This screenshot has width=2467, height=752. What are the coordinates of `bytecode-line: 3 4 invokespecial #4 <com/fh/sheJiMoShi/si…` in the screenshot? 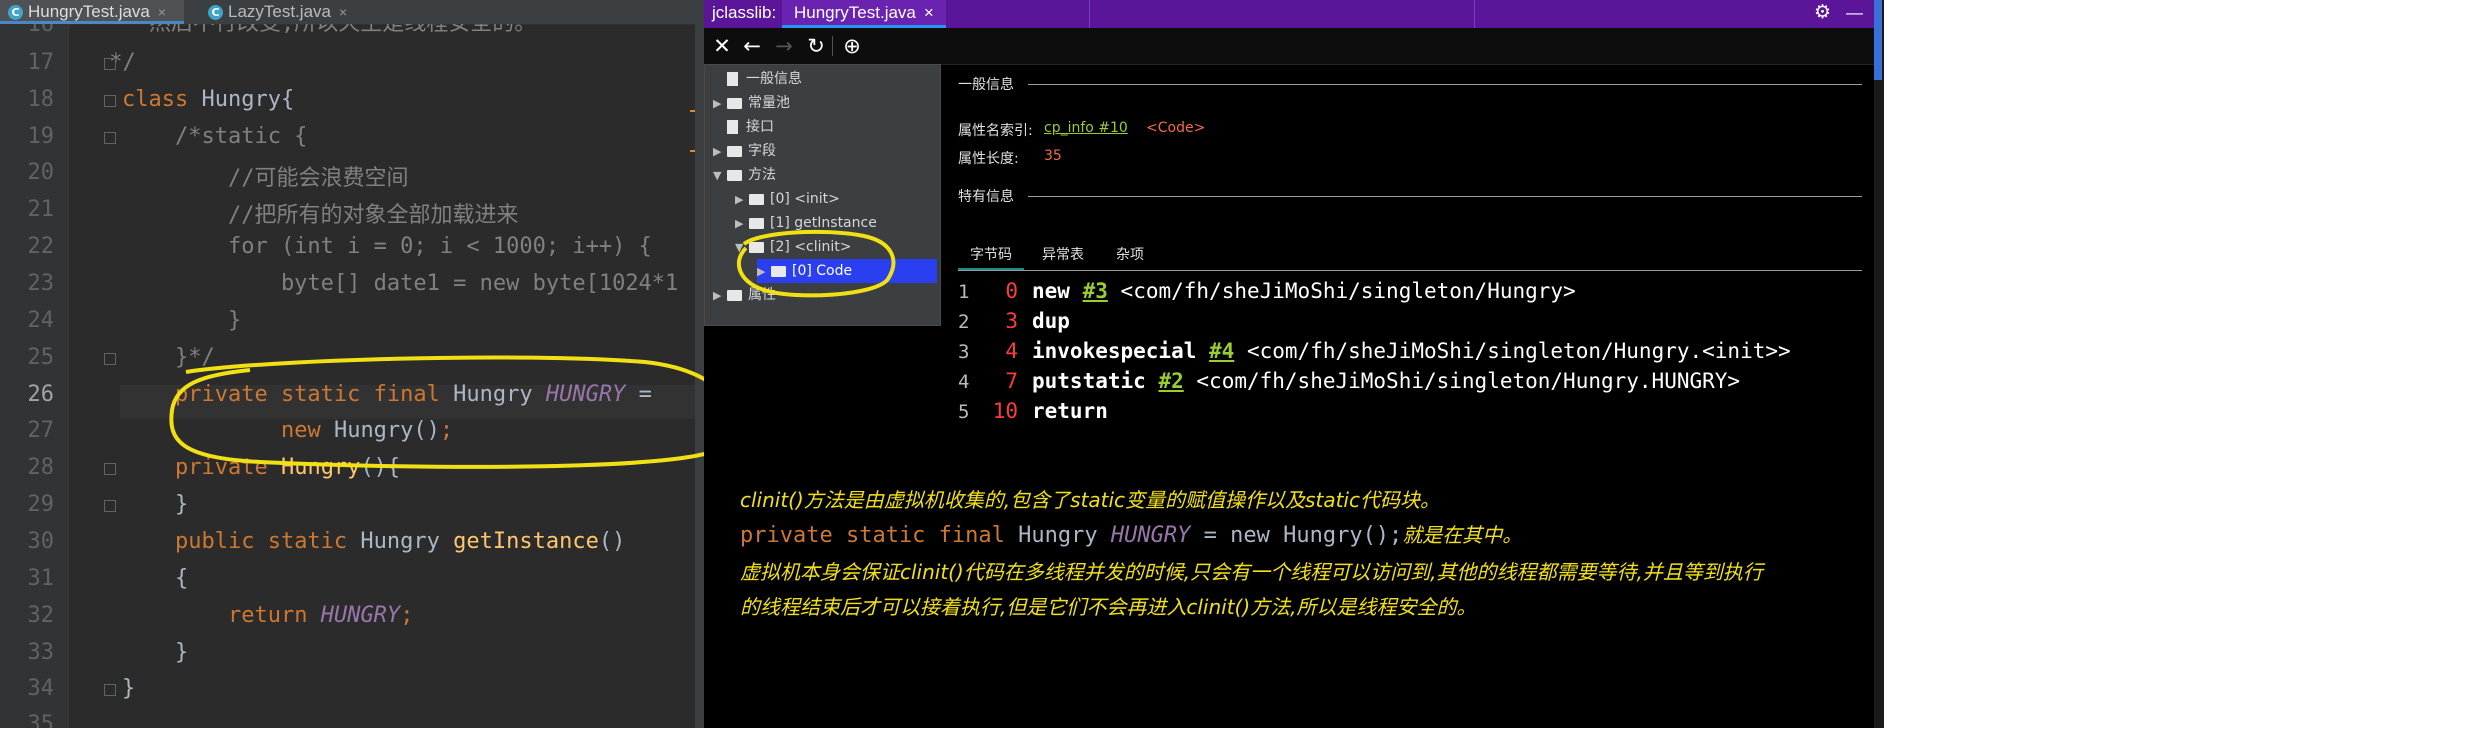 It's located at (1374, 351).